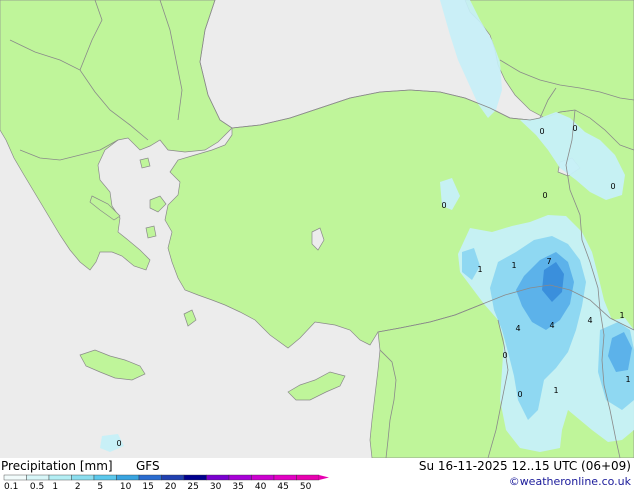 This screenshot has height=490, width=634. Describe the element at coordinates (237, 486) in the screenshot. I see `scale-label: 35` at that location.